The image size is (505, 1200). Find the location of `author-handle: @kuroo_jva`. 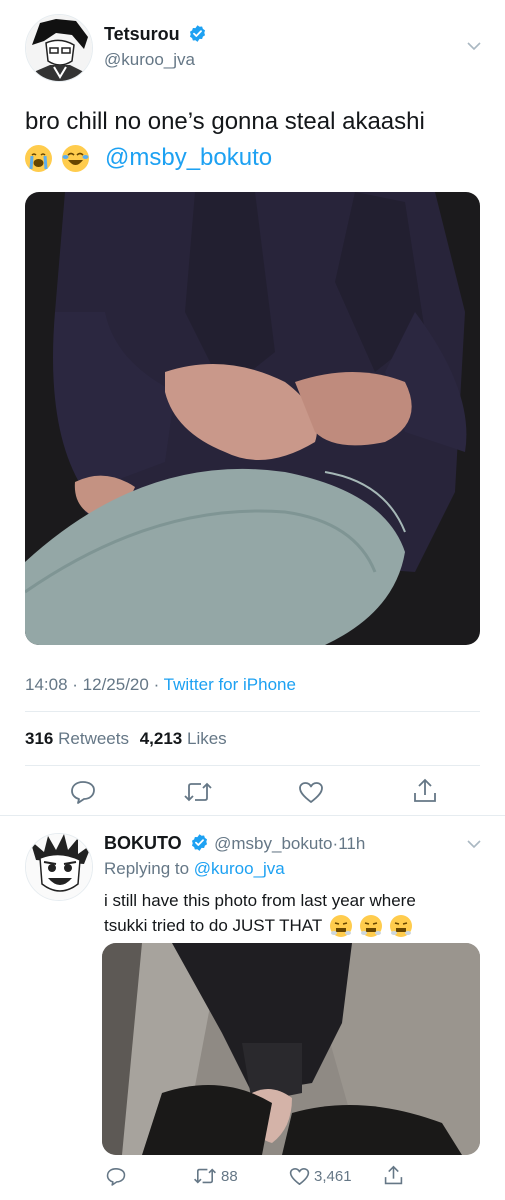

author-handle: @kuroo_jva is located at coordinates (149, 60).